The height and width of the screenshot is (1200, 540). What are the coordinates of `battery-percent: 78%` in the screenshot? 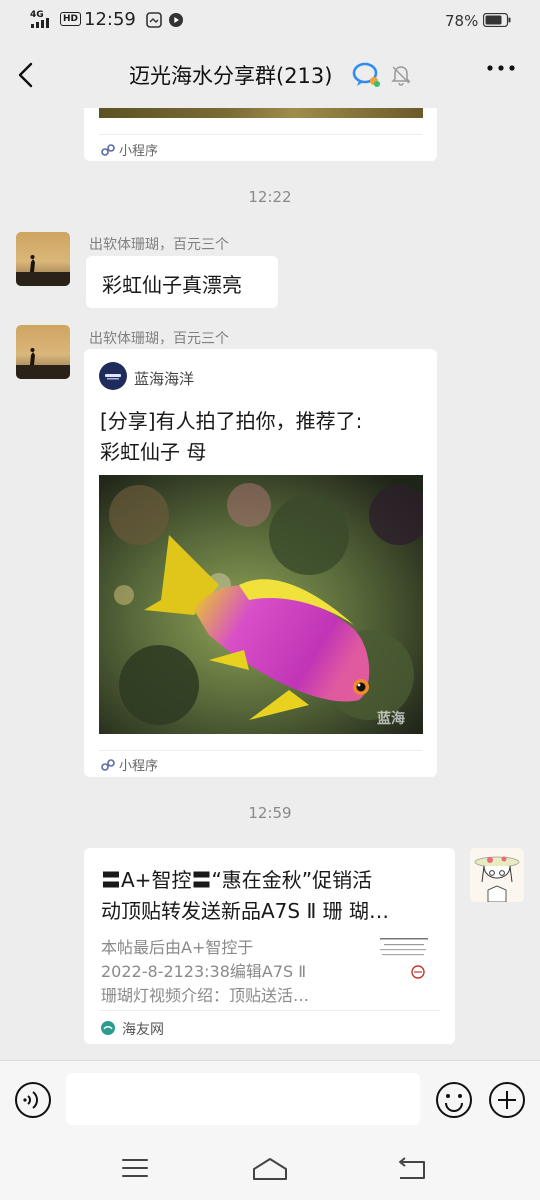 It's located at (462, 21).